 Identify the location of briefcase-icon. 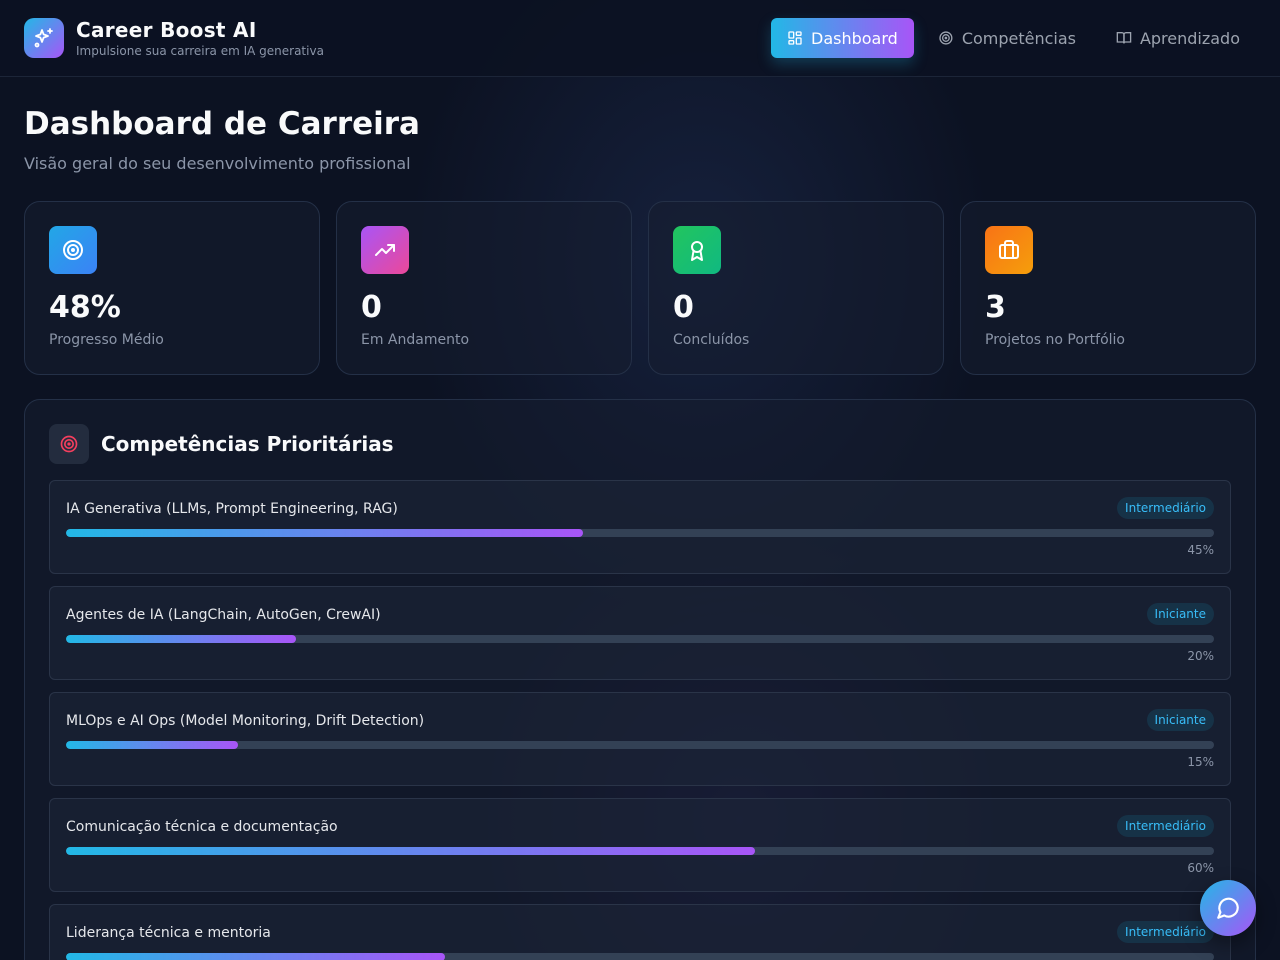
(1009, 249).